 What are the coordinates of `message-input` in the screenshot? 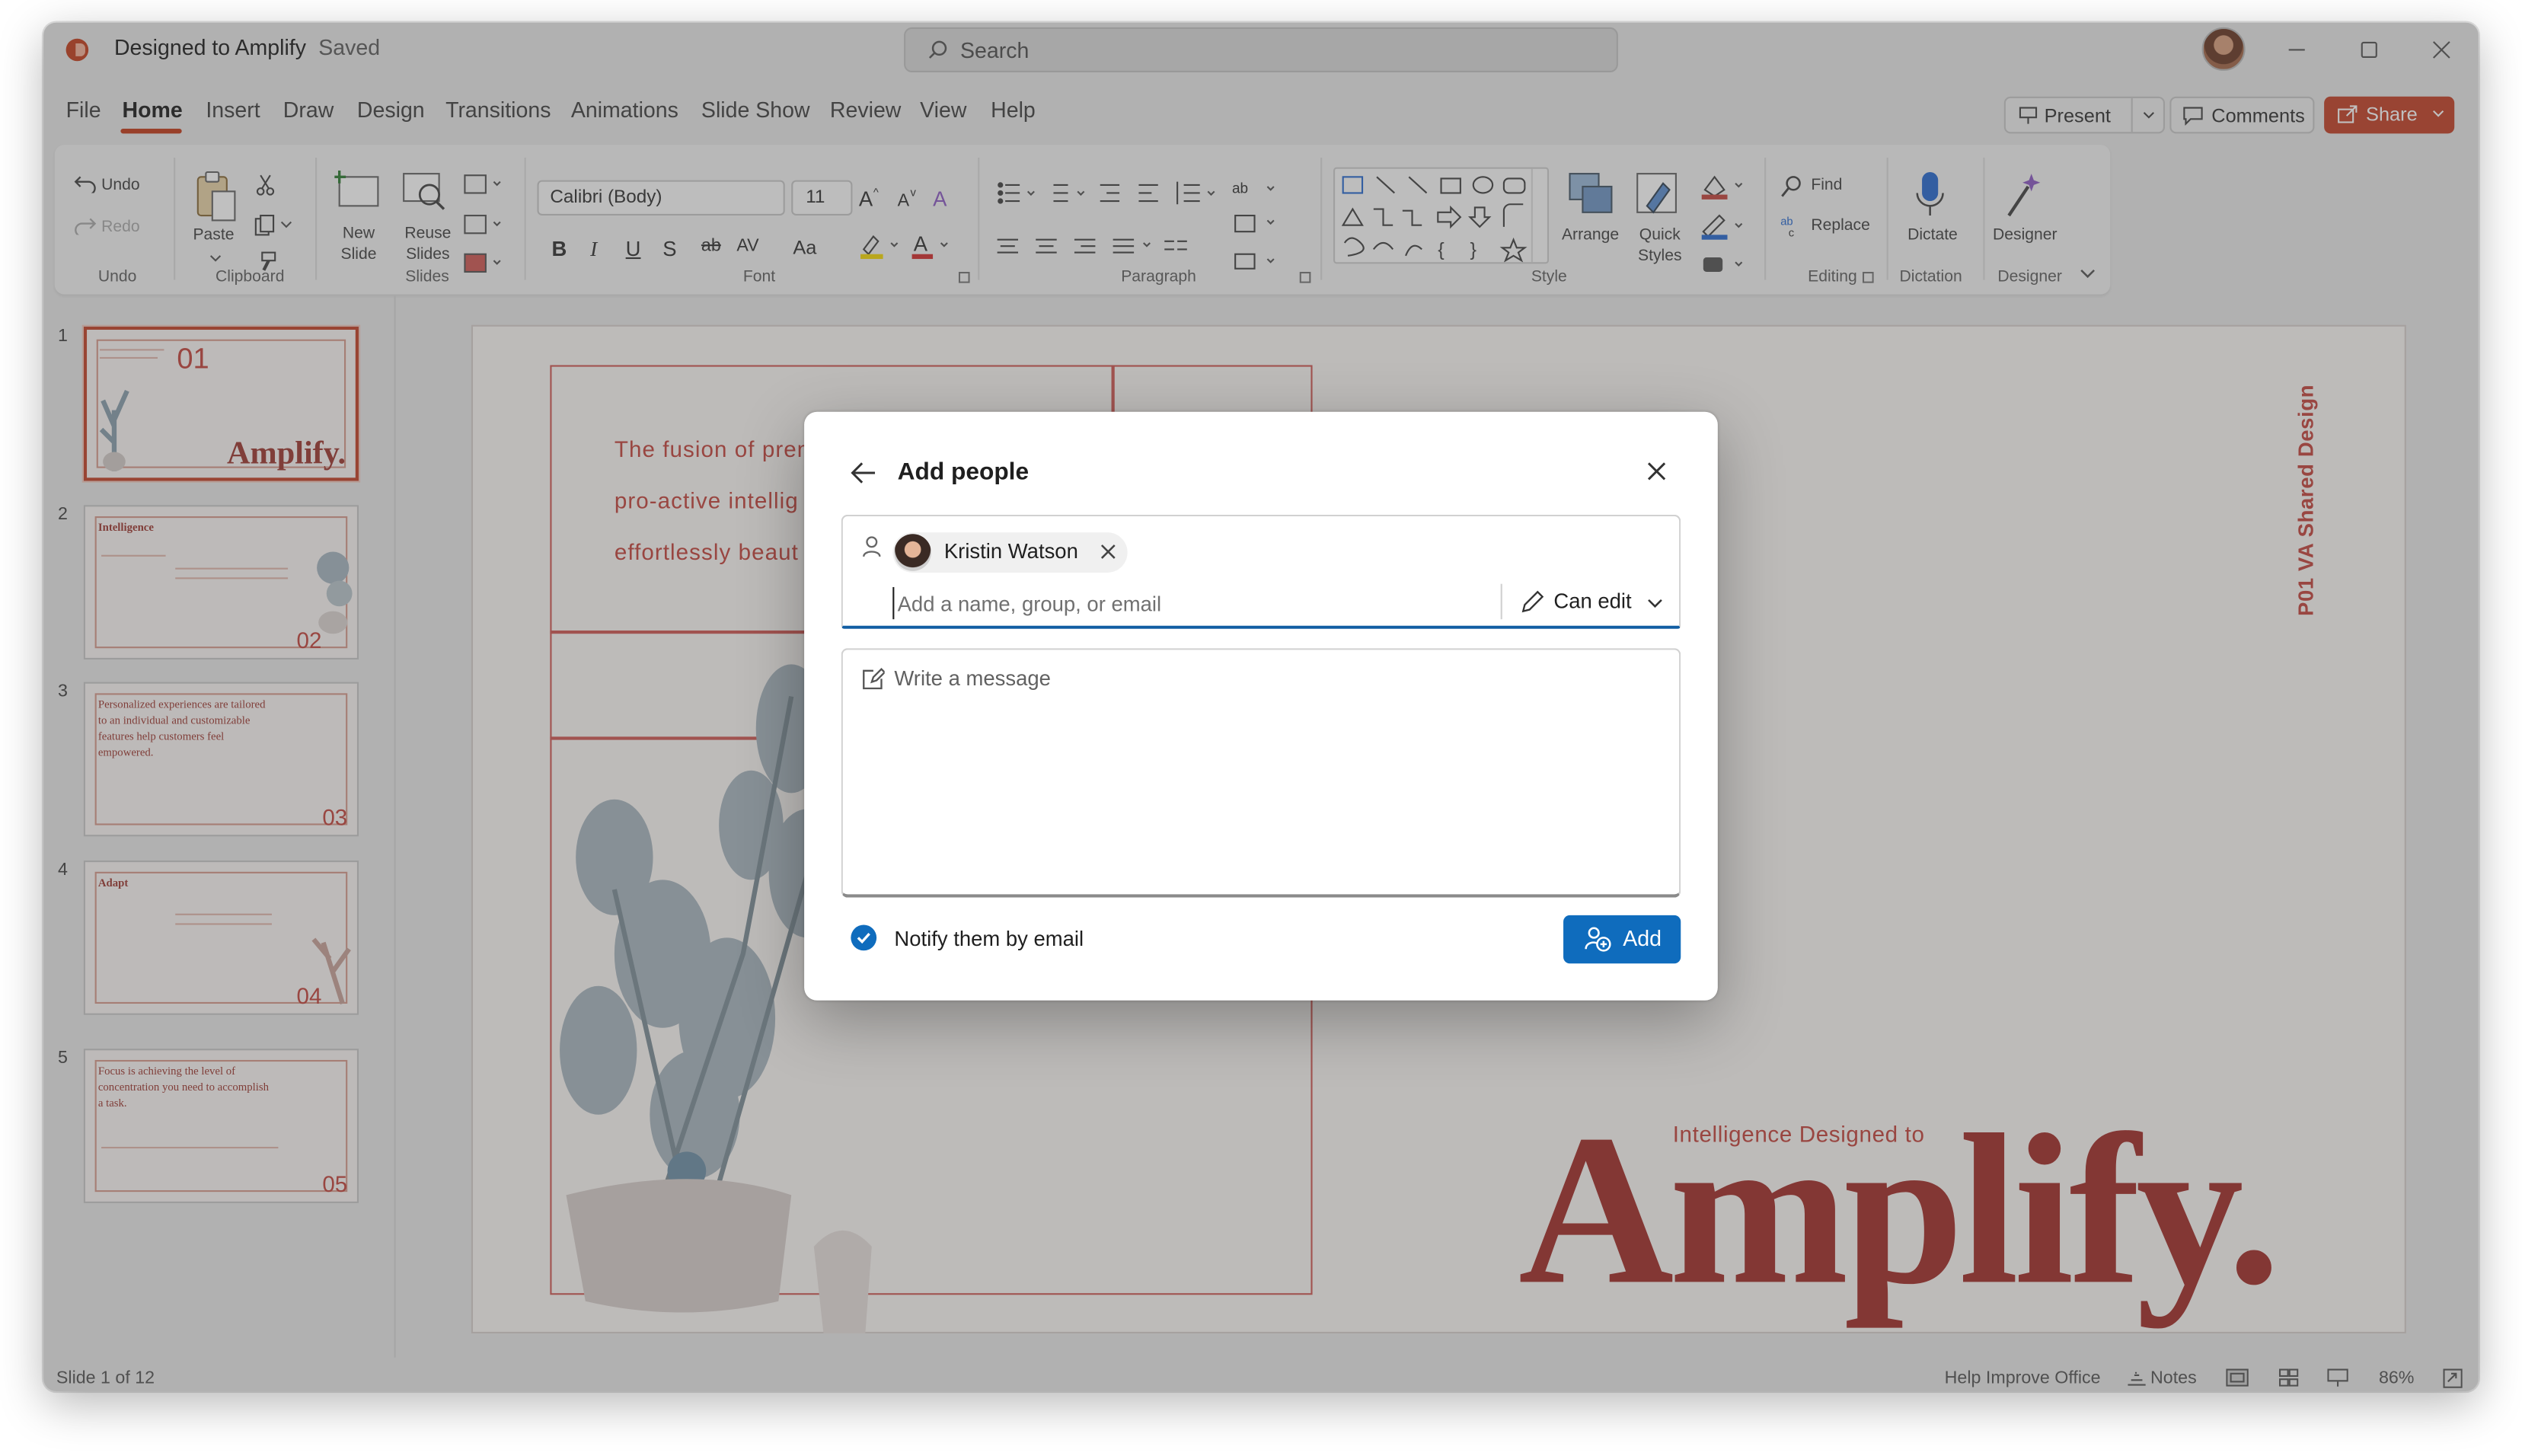 It's located at (1272, 771).